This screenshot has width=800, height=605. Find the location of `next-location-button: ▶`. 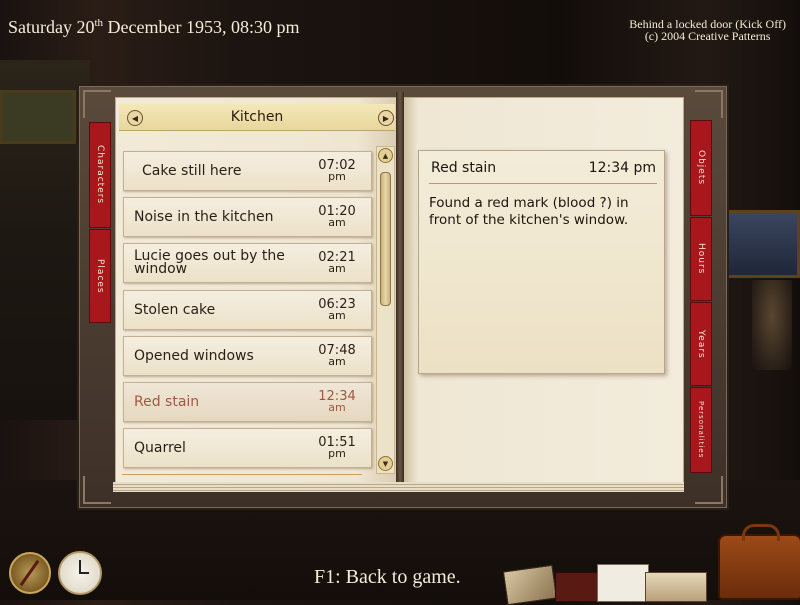

next-location-button: ▶ is located at coordinates (386, 118).